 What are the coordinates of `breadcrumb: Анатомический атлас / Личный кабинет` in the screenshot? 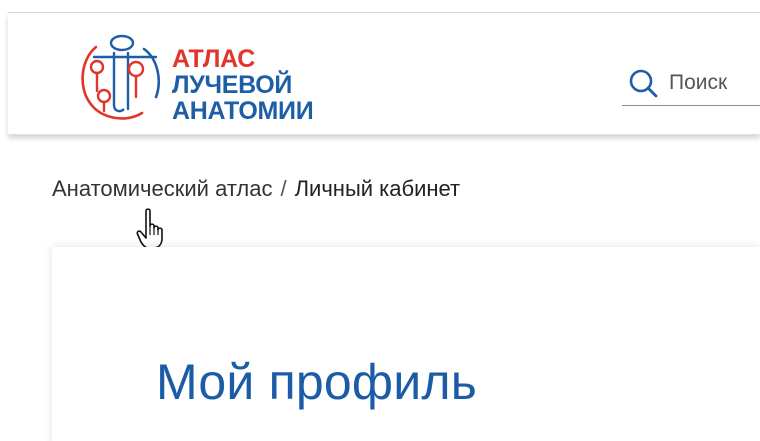 It's located at (256, 189).